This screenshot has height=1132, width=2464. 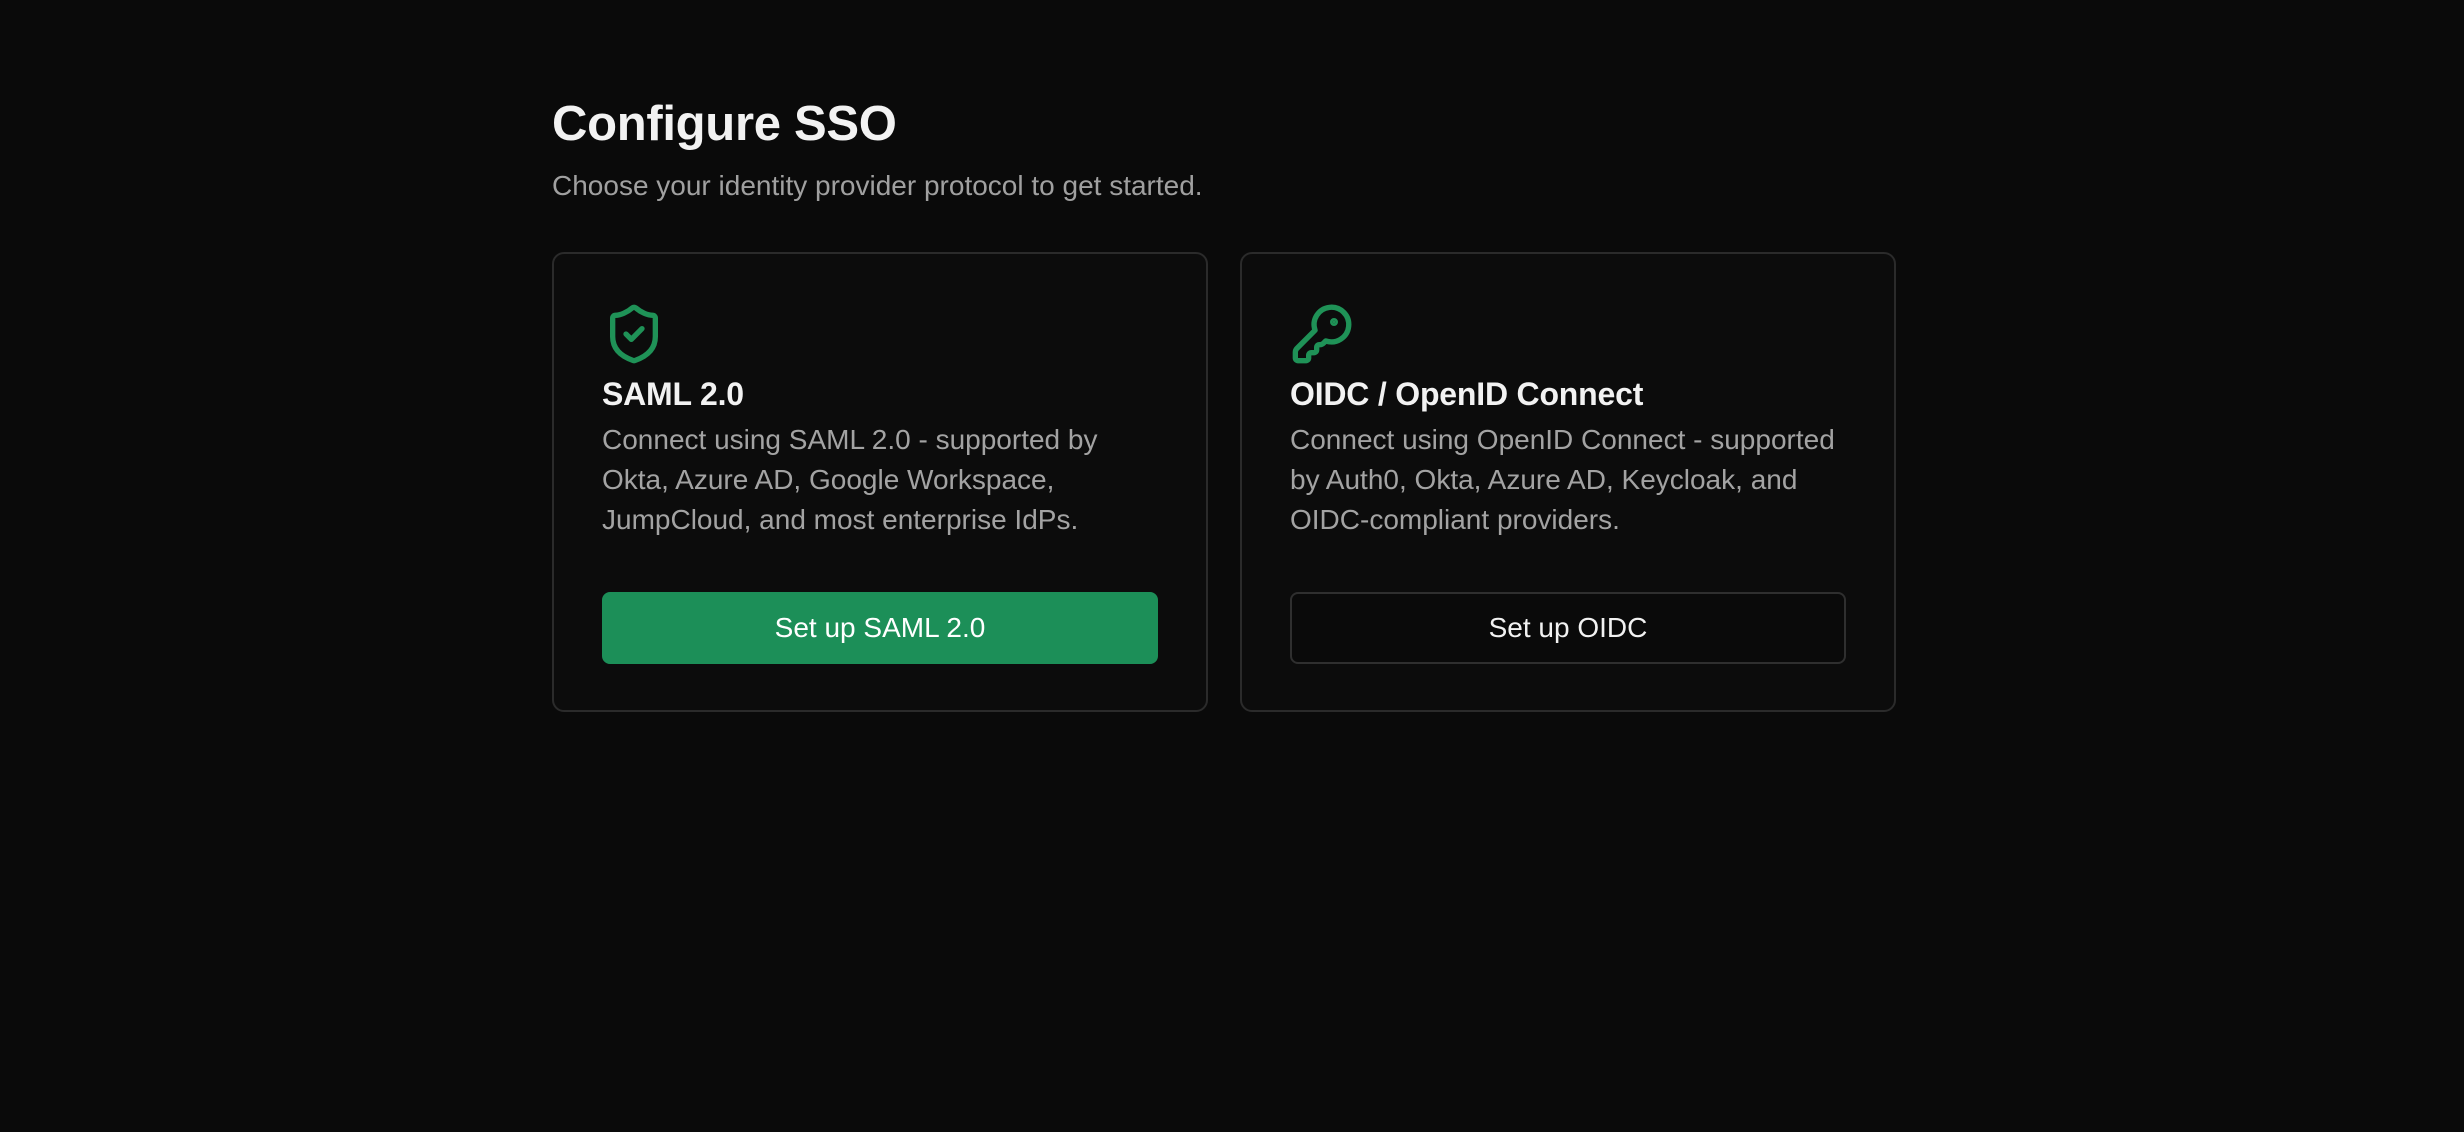 I want to click on key-icon, so click(x=1322, y=334).